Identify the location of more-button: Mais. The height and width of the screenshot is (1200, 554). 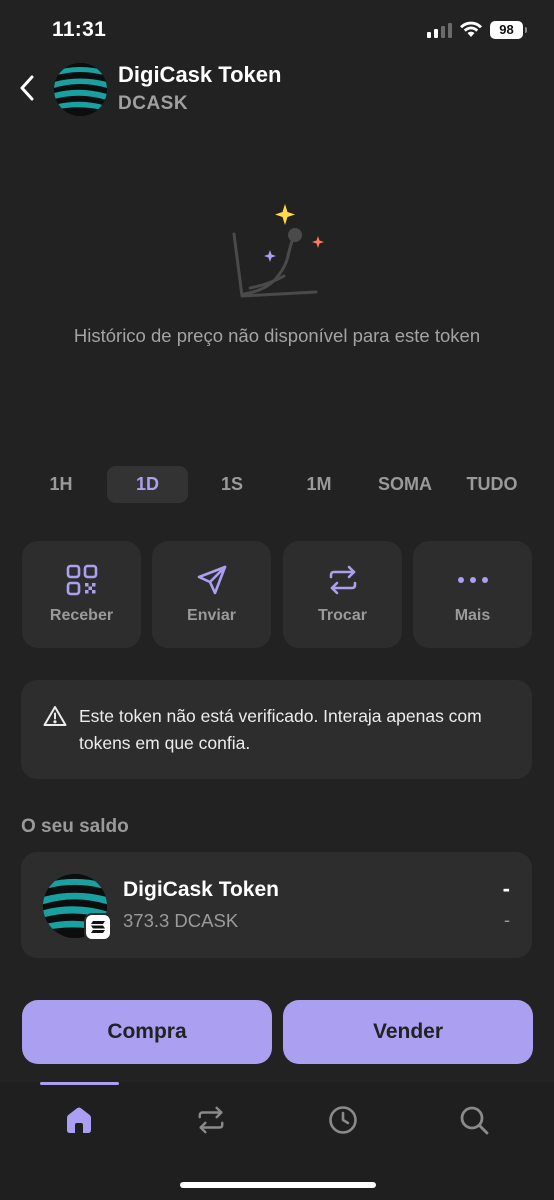
(472, 594).